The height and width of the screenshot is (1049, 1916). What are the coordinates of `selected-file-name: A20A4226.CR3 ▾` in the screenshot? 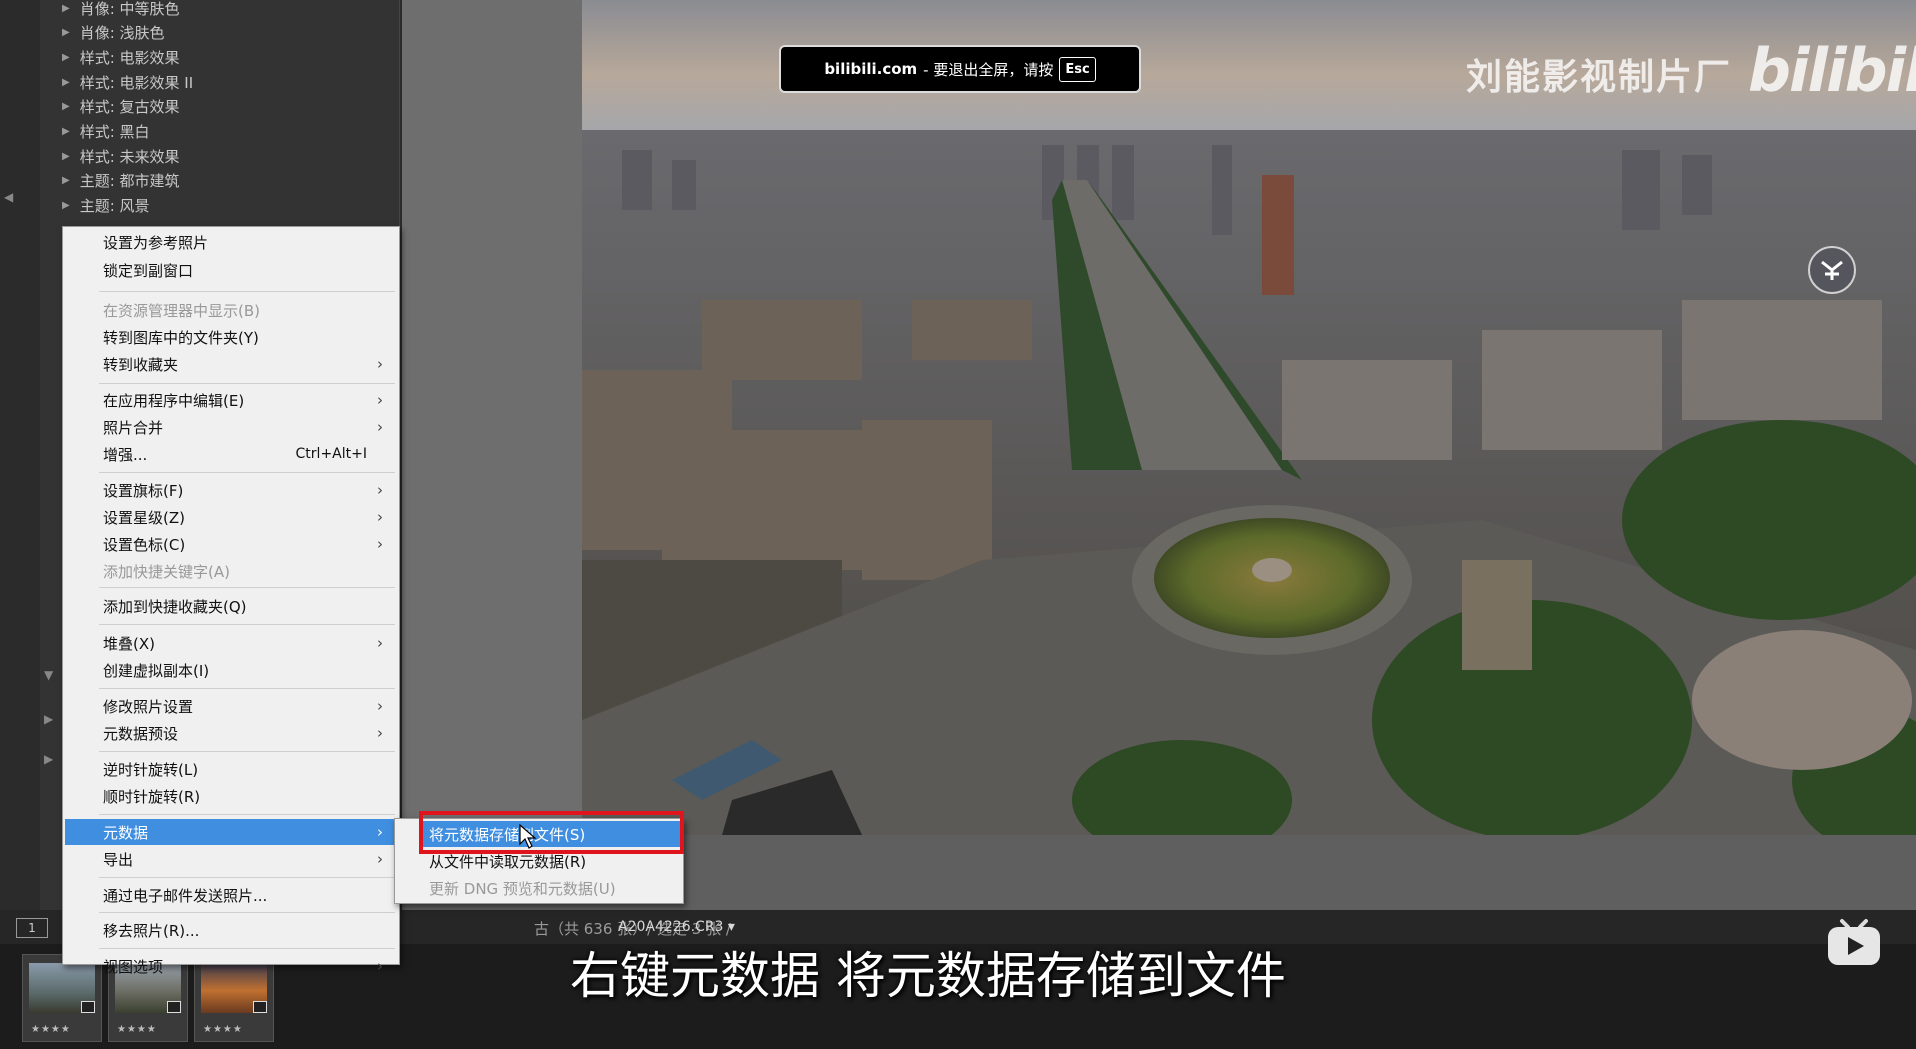 It's located at (676, 927).